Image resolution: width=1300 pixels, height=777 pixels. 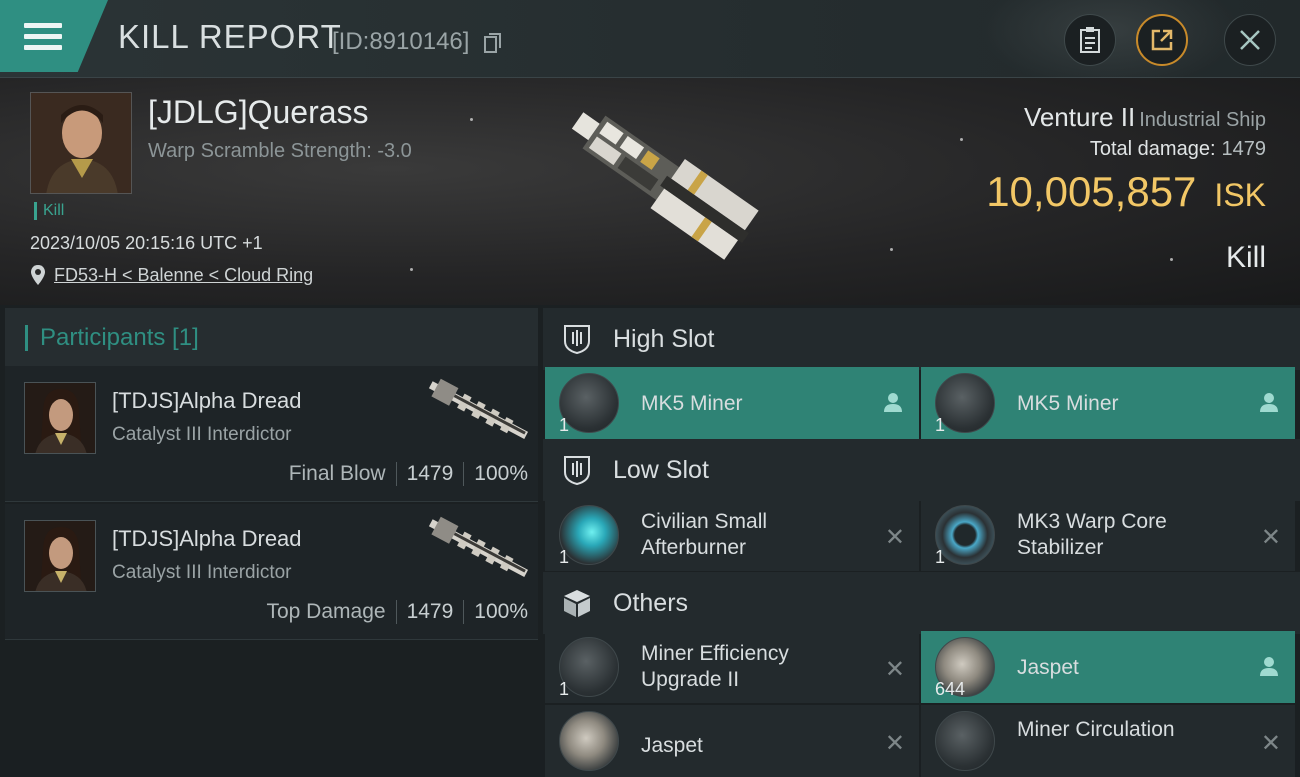 What do you see at coordinates (921, 470) in the screenshot?
I see `low-slot-header: Low Slot` at bounding box center [921, 470].